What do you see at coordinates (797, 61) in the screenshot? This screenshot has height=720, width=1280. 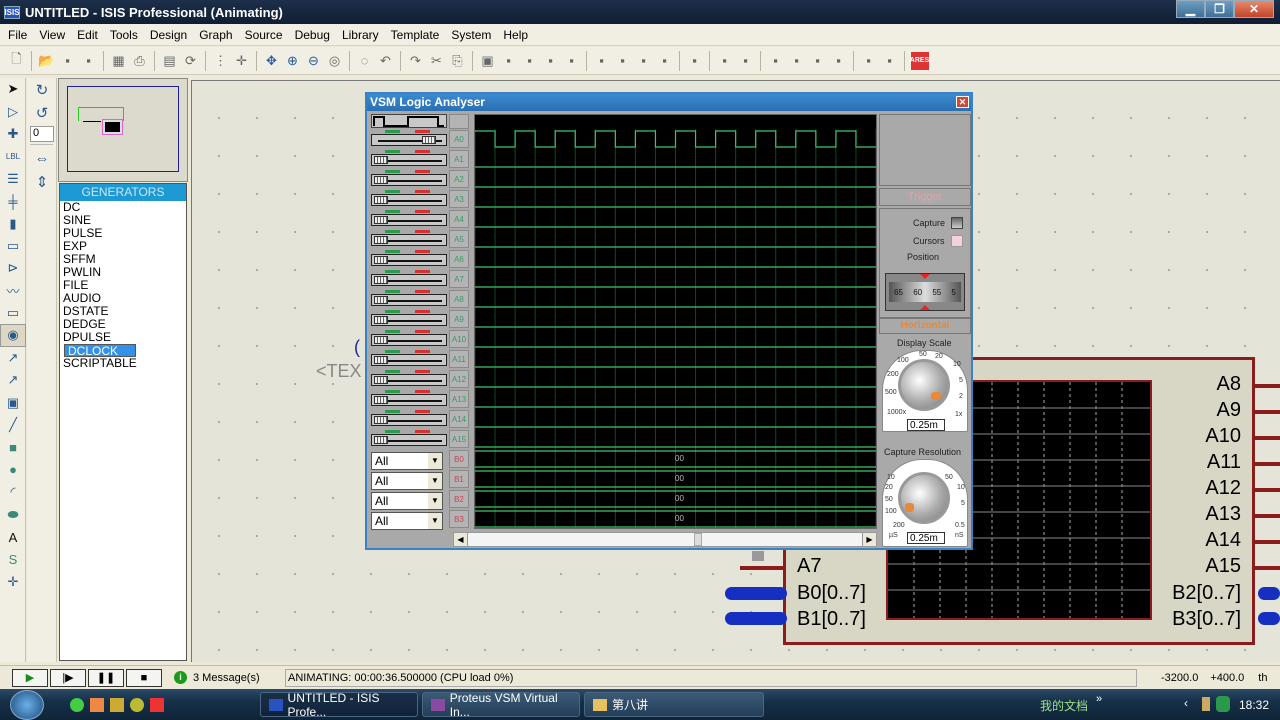 I see `new-sheet-icon: ▪` at bounding box center [797, 61].